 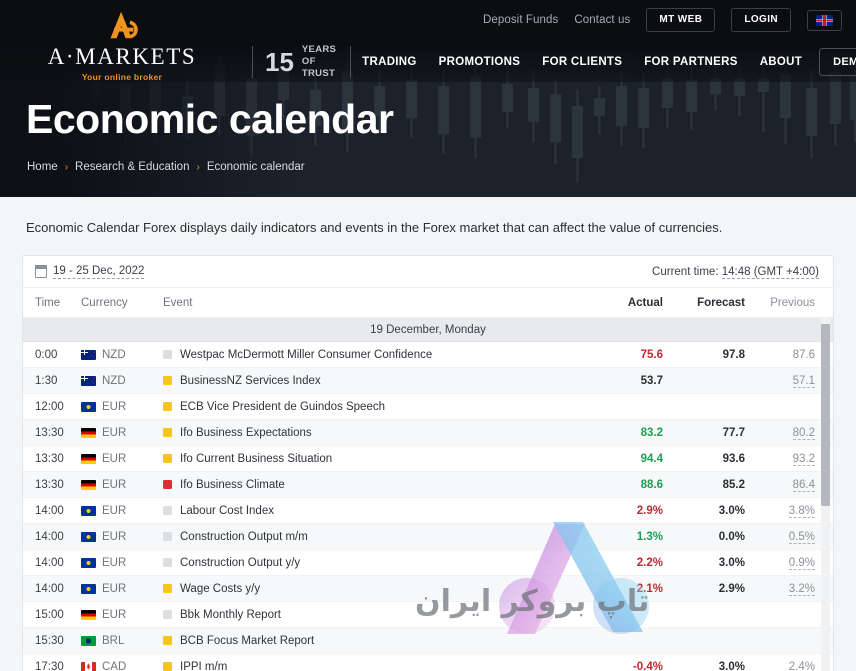 What do you see at coordinates (389, 62) in the screenshot?
I see `nav-trading: TRADING` at bounding box center [389, 62].